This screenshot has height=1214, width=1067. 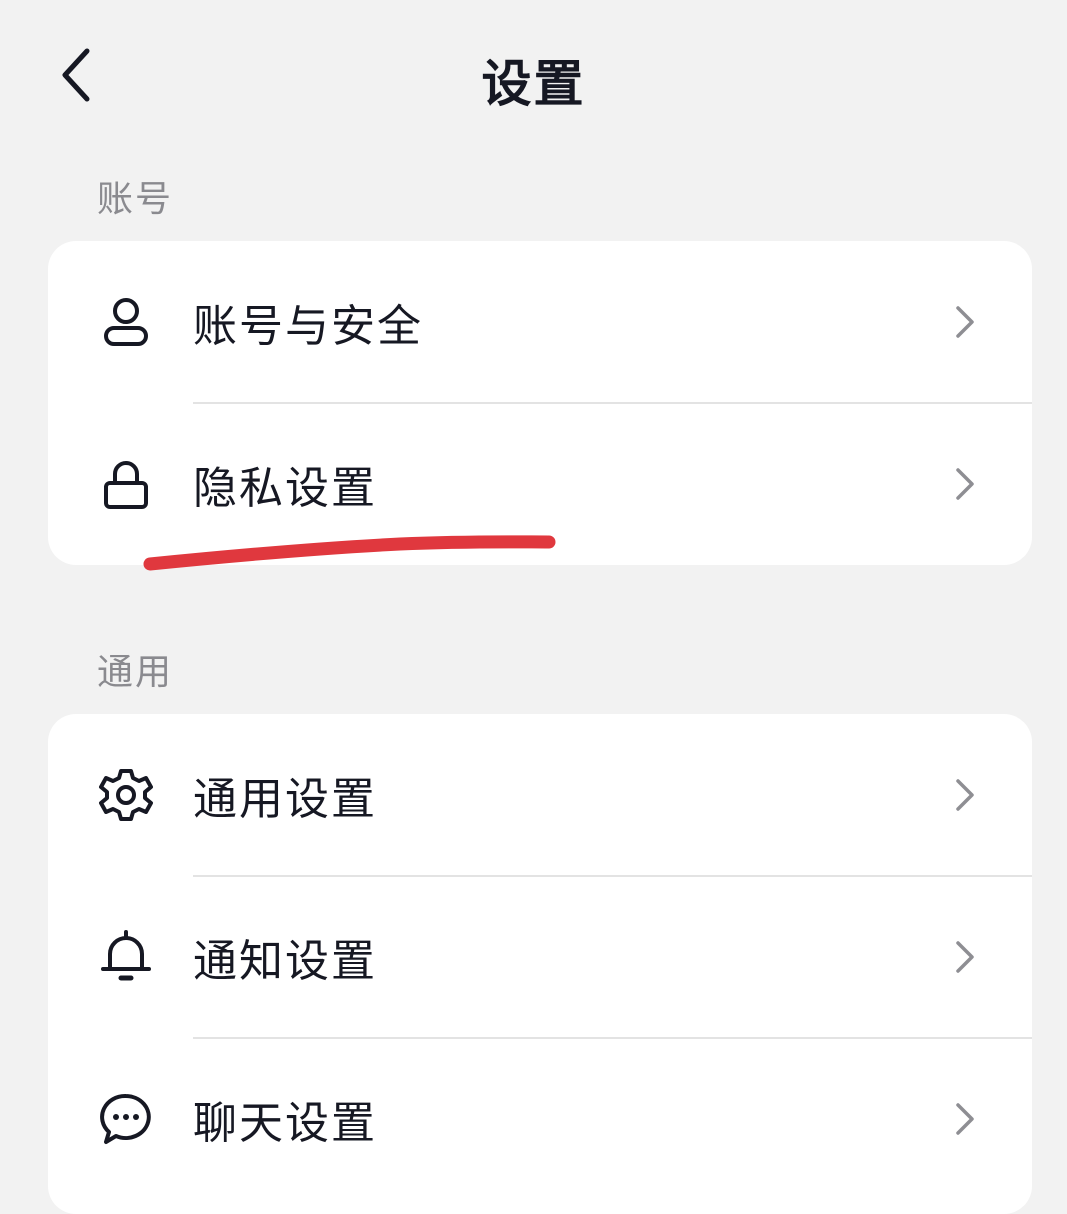 I want to click on settings-item-label: 通用设置, so click(x=285, y=799).